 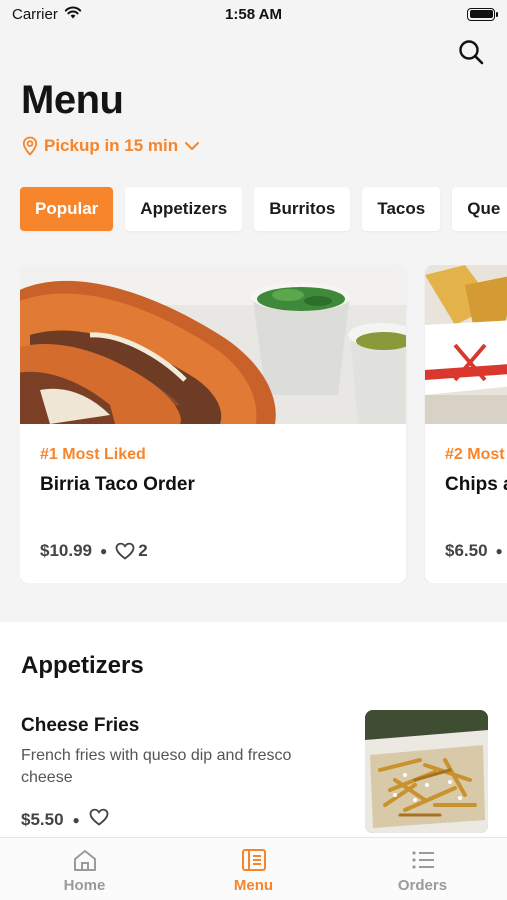 I want to click on tab-home: Home, so click(x=84, y=869).